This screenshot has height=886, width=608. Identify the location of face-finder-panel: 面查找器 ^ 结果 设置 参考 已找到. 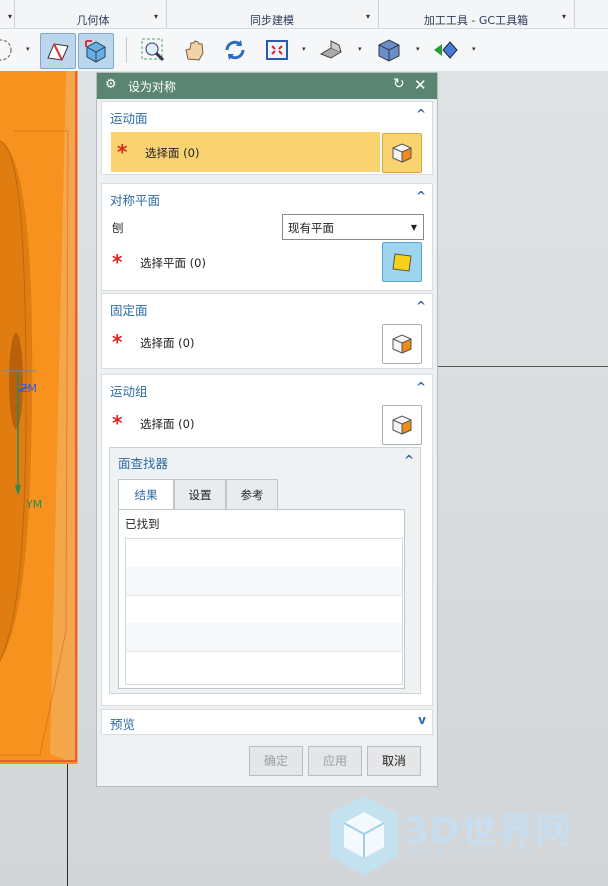
(265, 570).